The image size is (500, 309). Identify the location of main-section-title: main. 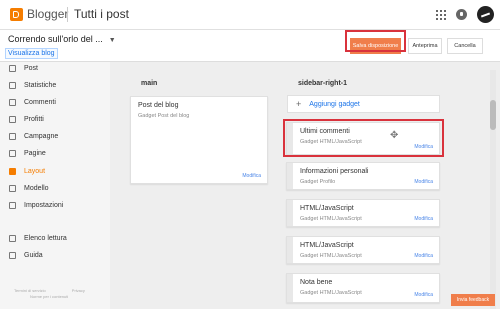
(149, 83).